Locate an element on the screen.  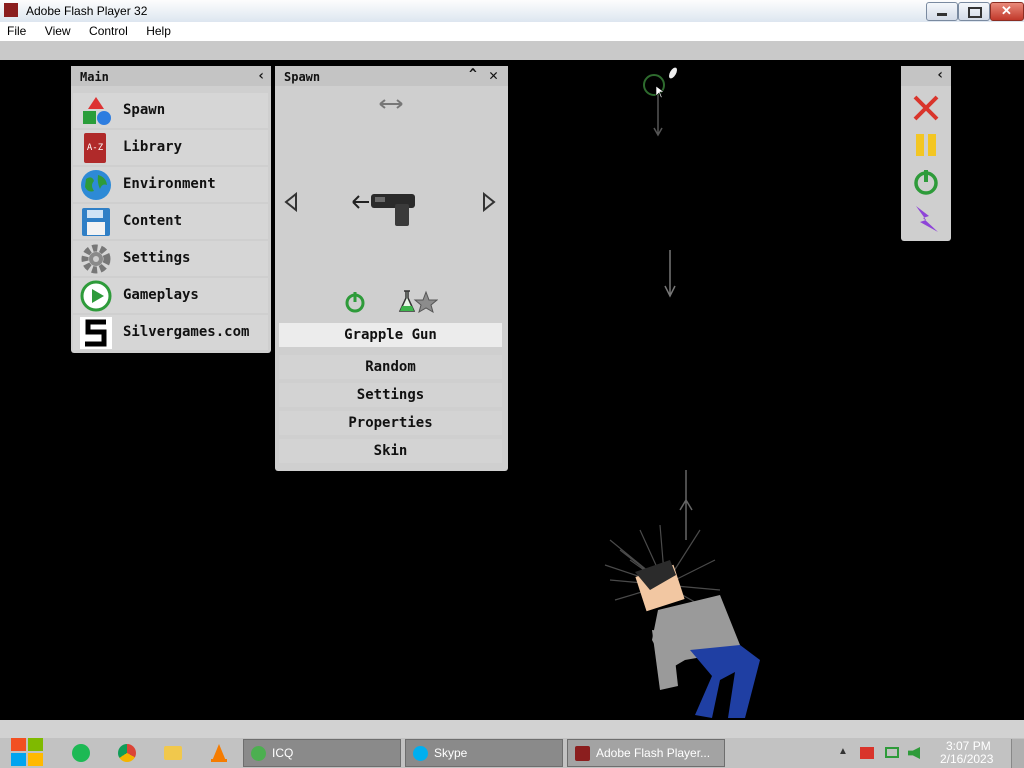
action-center-flag-icon is located at coordinates (867, 753).